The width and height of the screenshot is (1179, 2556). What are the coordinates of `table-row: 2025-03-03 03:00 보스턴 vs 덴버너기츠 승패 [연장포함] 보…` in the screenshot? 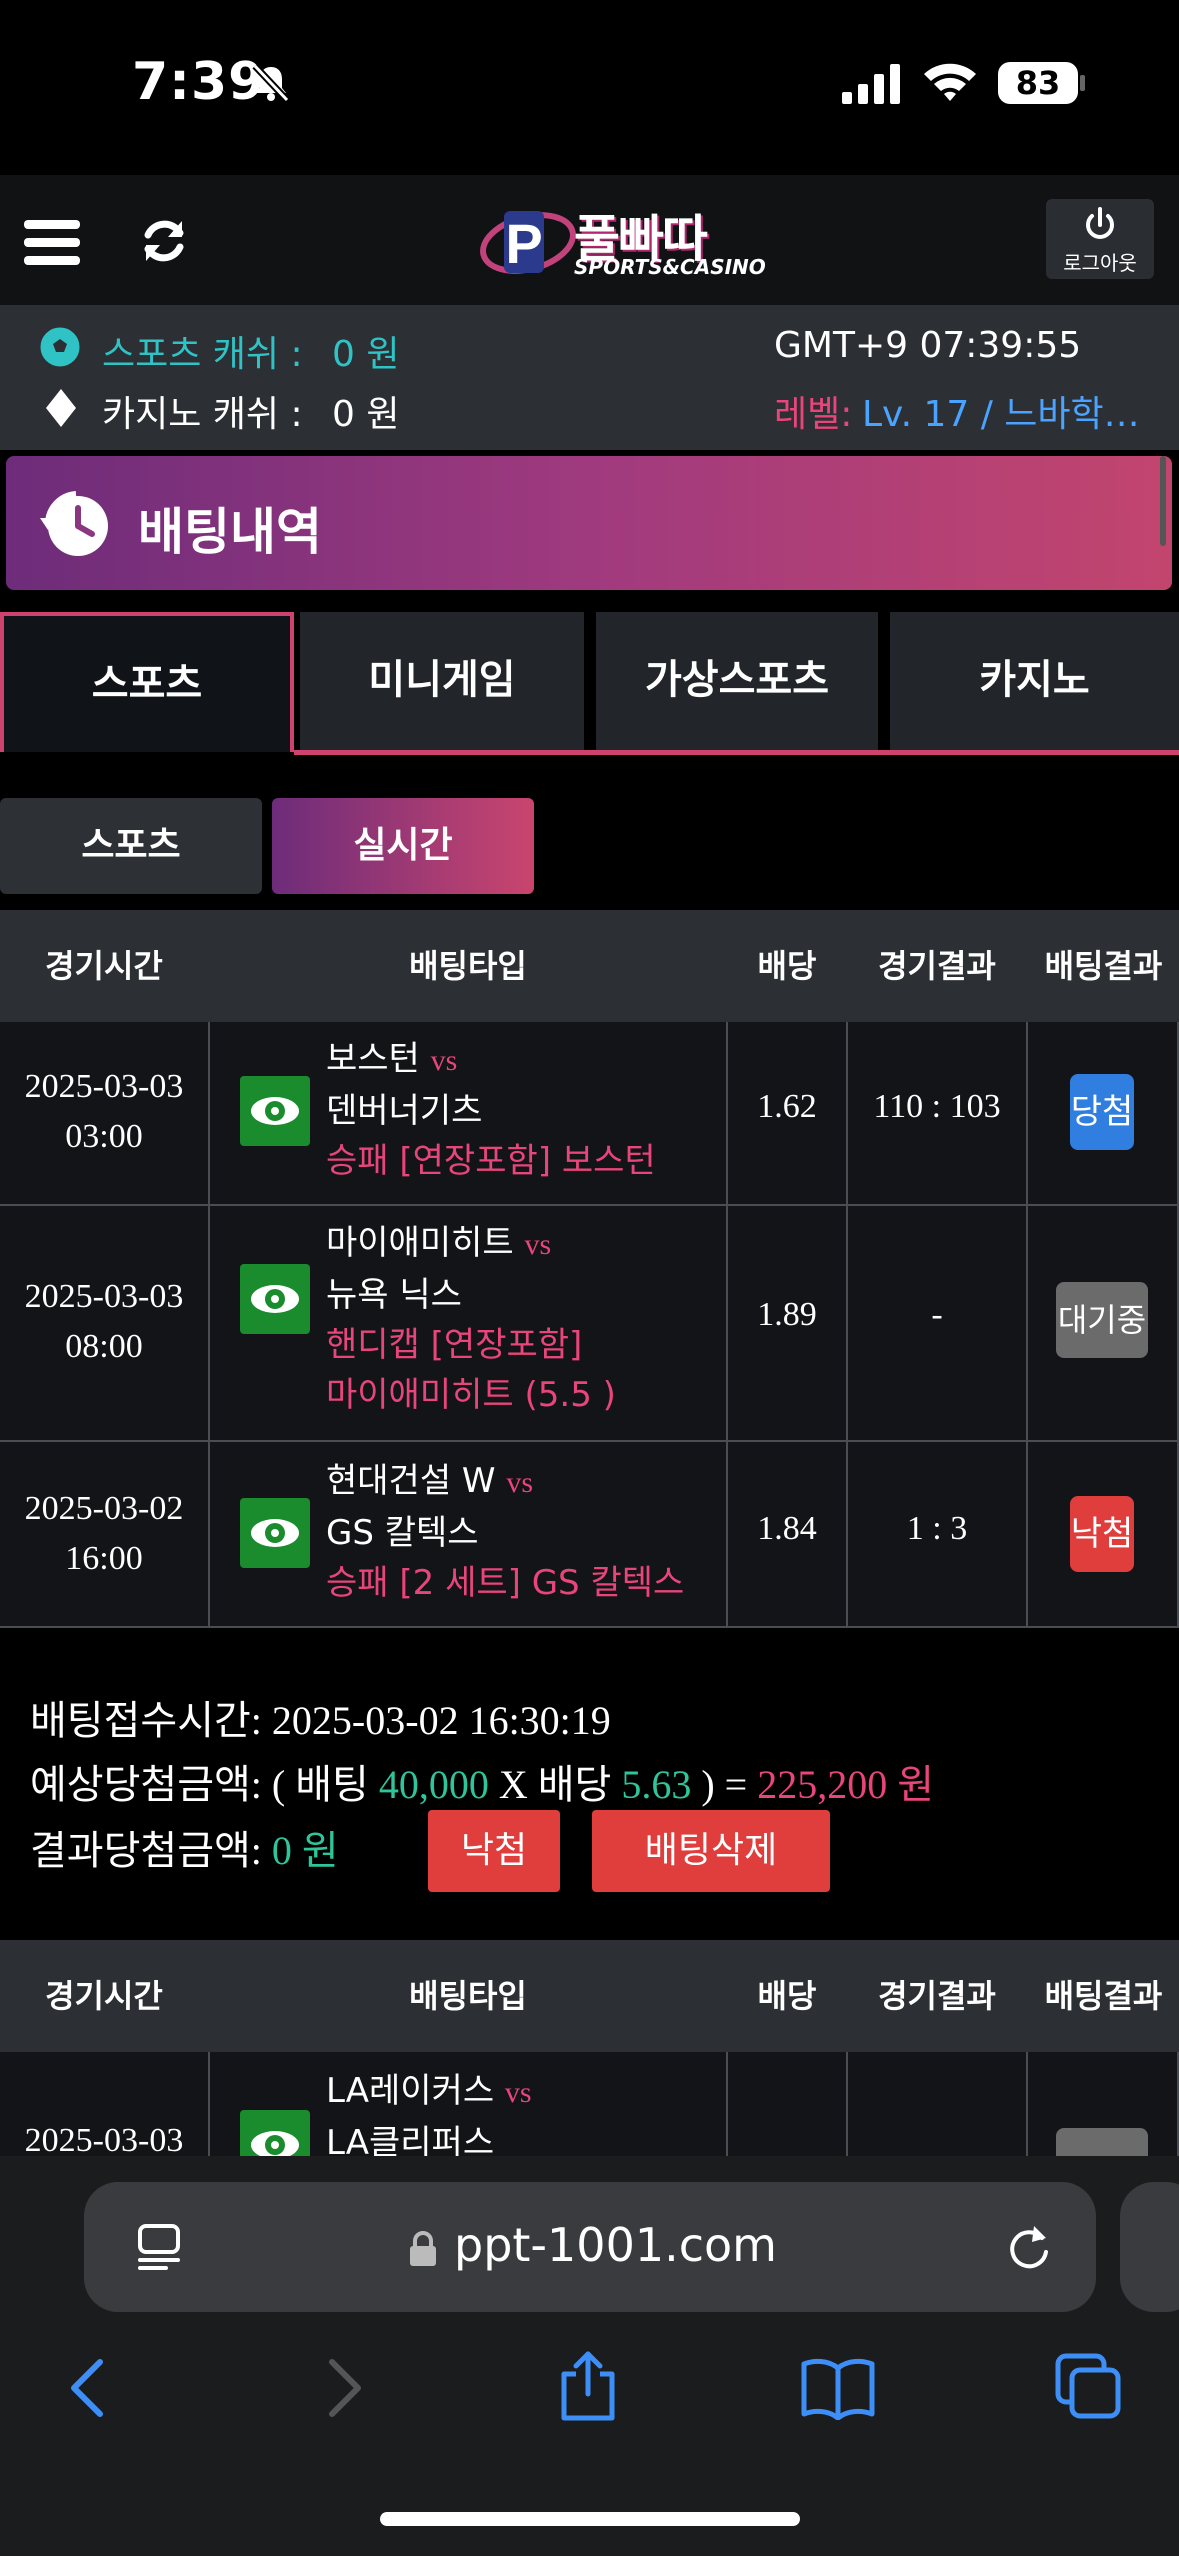 It's located at (589, 1114).